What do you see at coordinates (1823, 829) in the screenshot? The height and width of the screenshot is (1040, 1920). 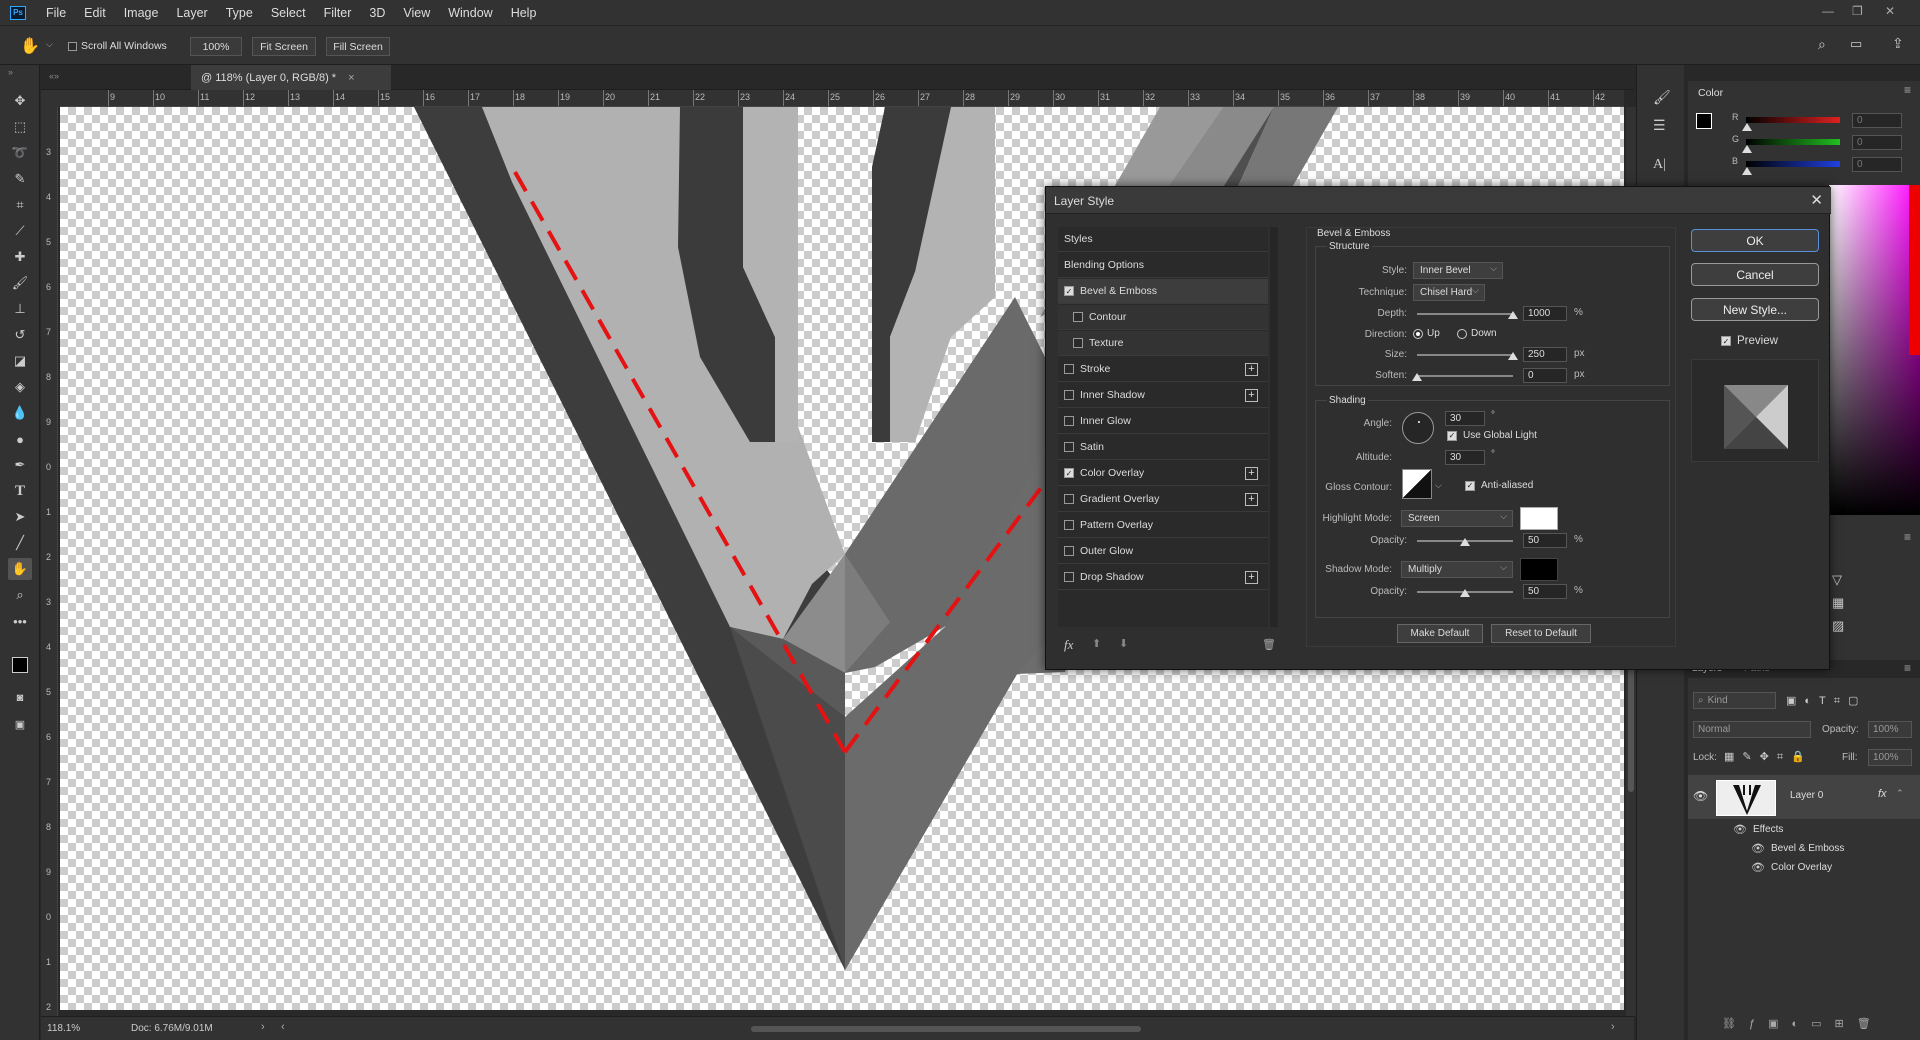 I see `effects-row: 👁 Effects` at bounding box center [1823, 829].